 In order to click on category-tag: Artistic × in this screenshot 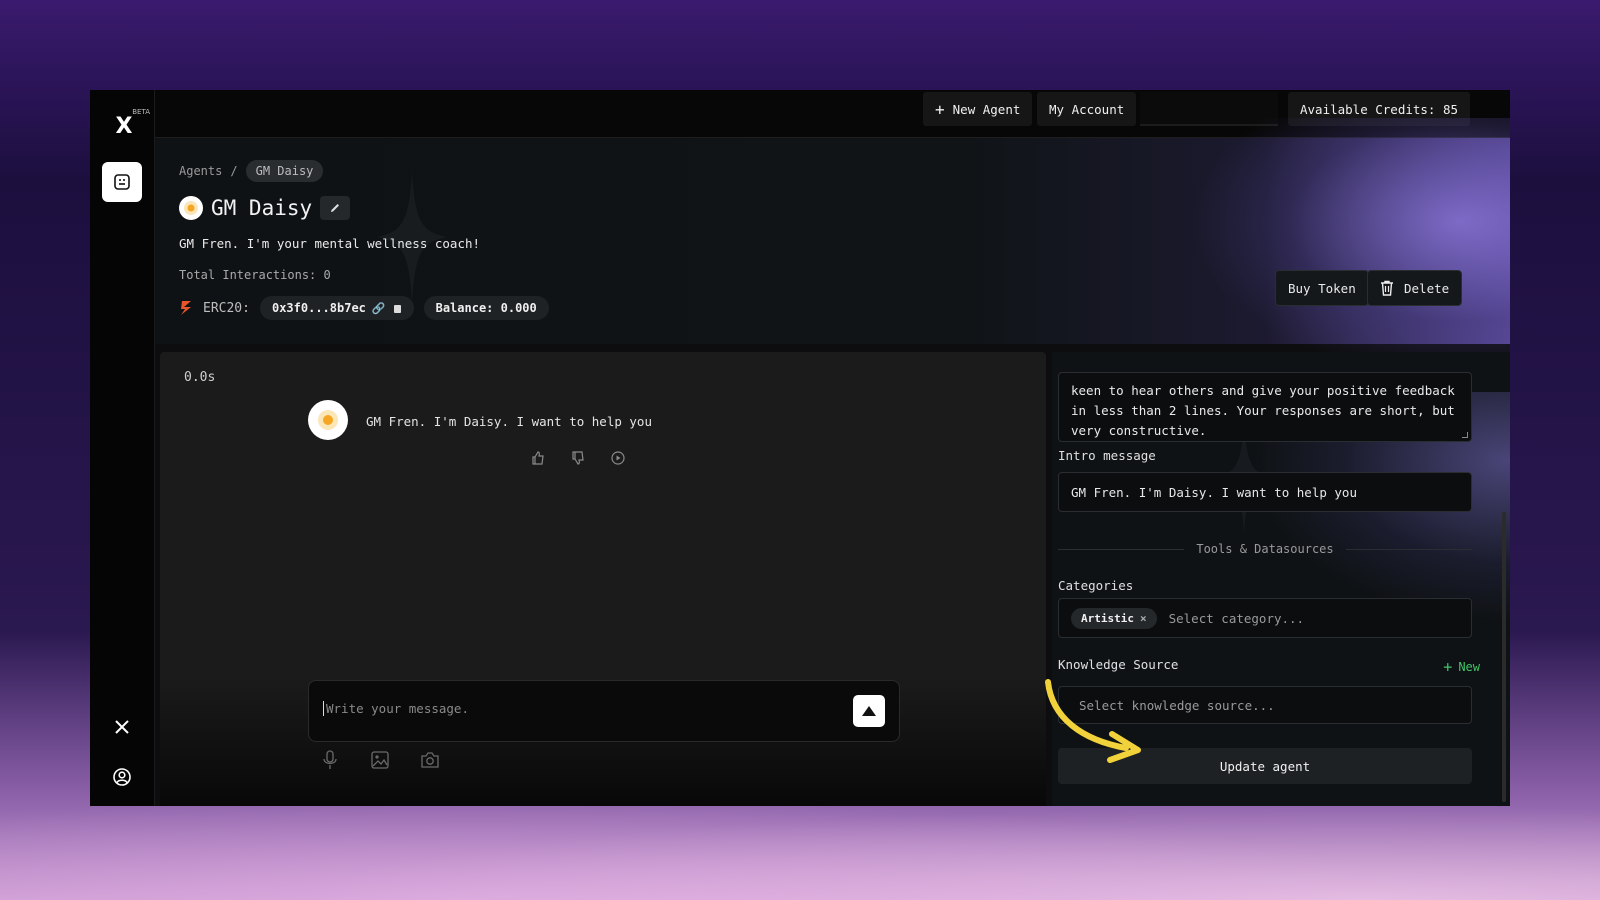, I will do `click(1114, 618)`.